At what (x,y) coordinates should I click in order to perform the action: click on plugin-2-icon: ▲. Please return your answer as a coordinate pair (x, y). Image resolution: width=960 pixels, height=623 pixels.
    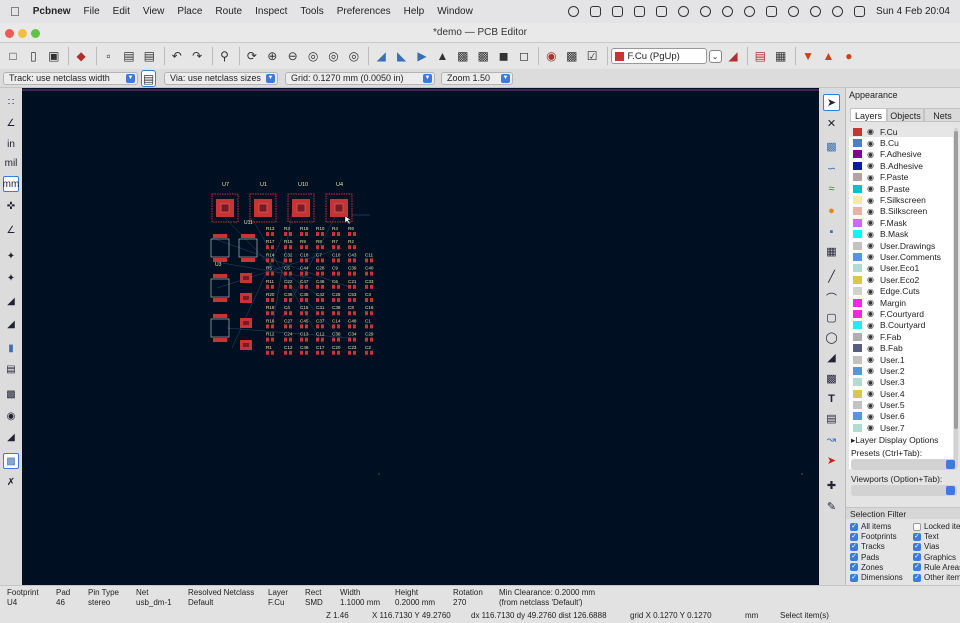
    Looking at the image, I should click on (829, 56).